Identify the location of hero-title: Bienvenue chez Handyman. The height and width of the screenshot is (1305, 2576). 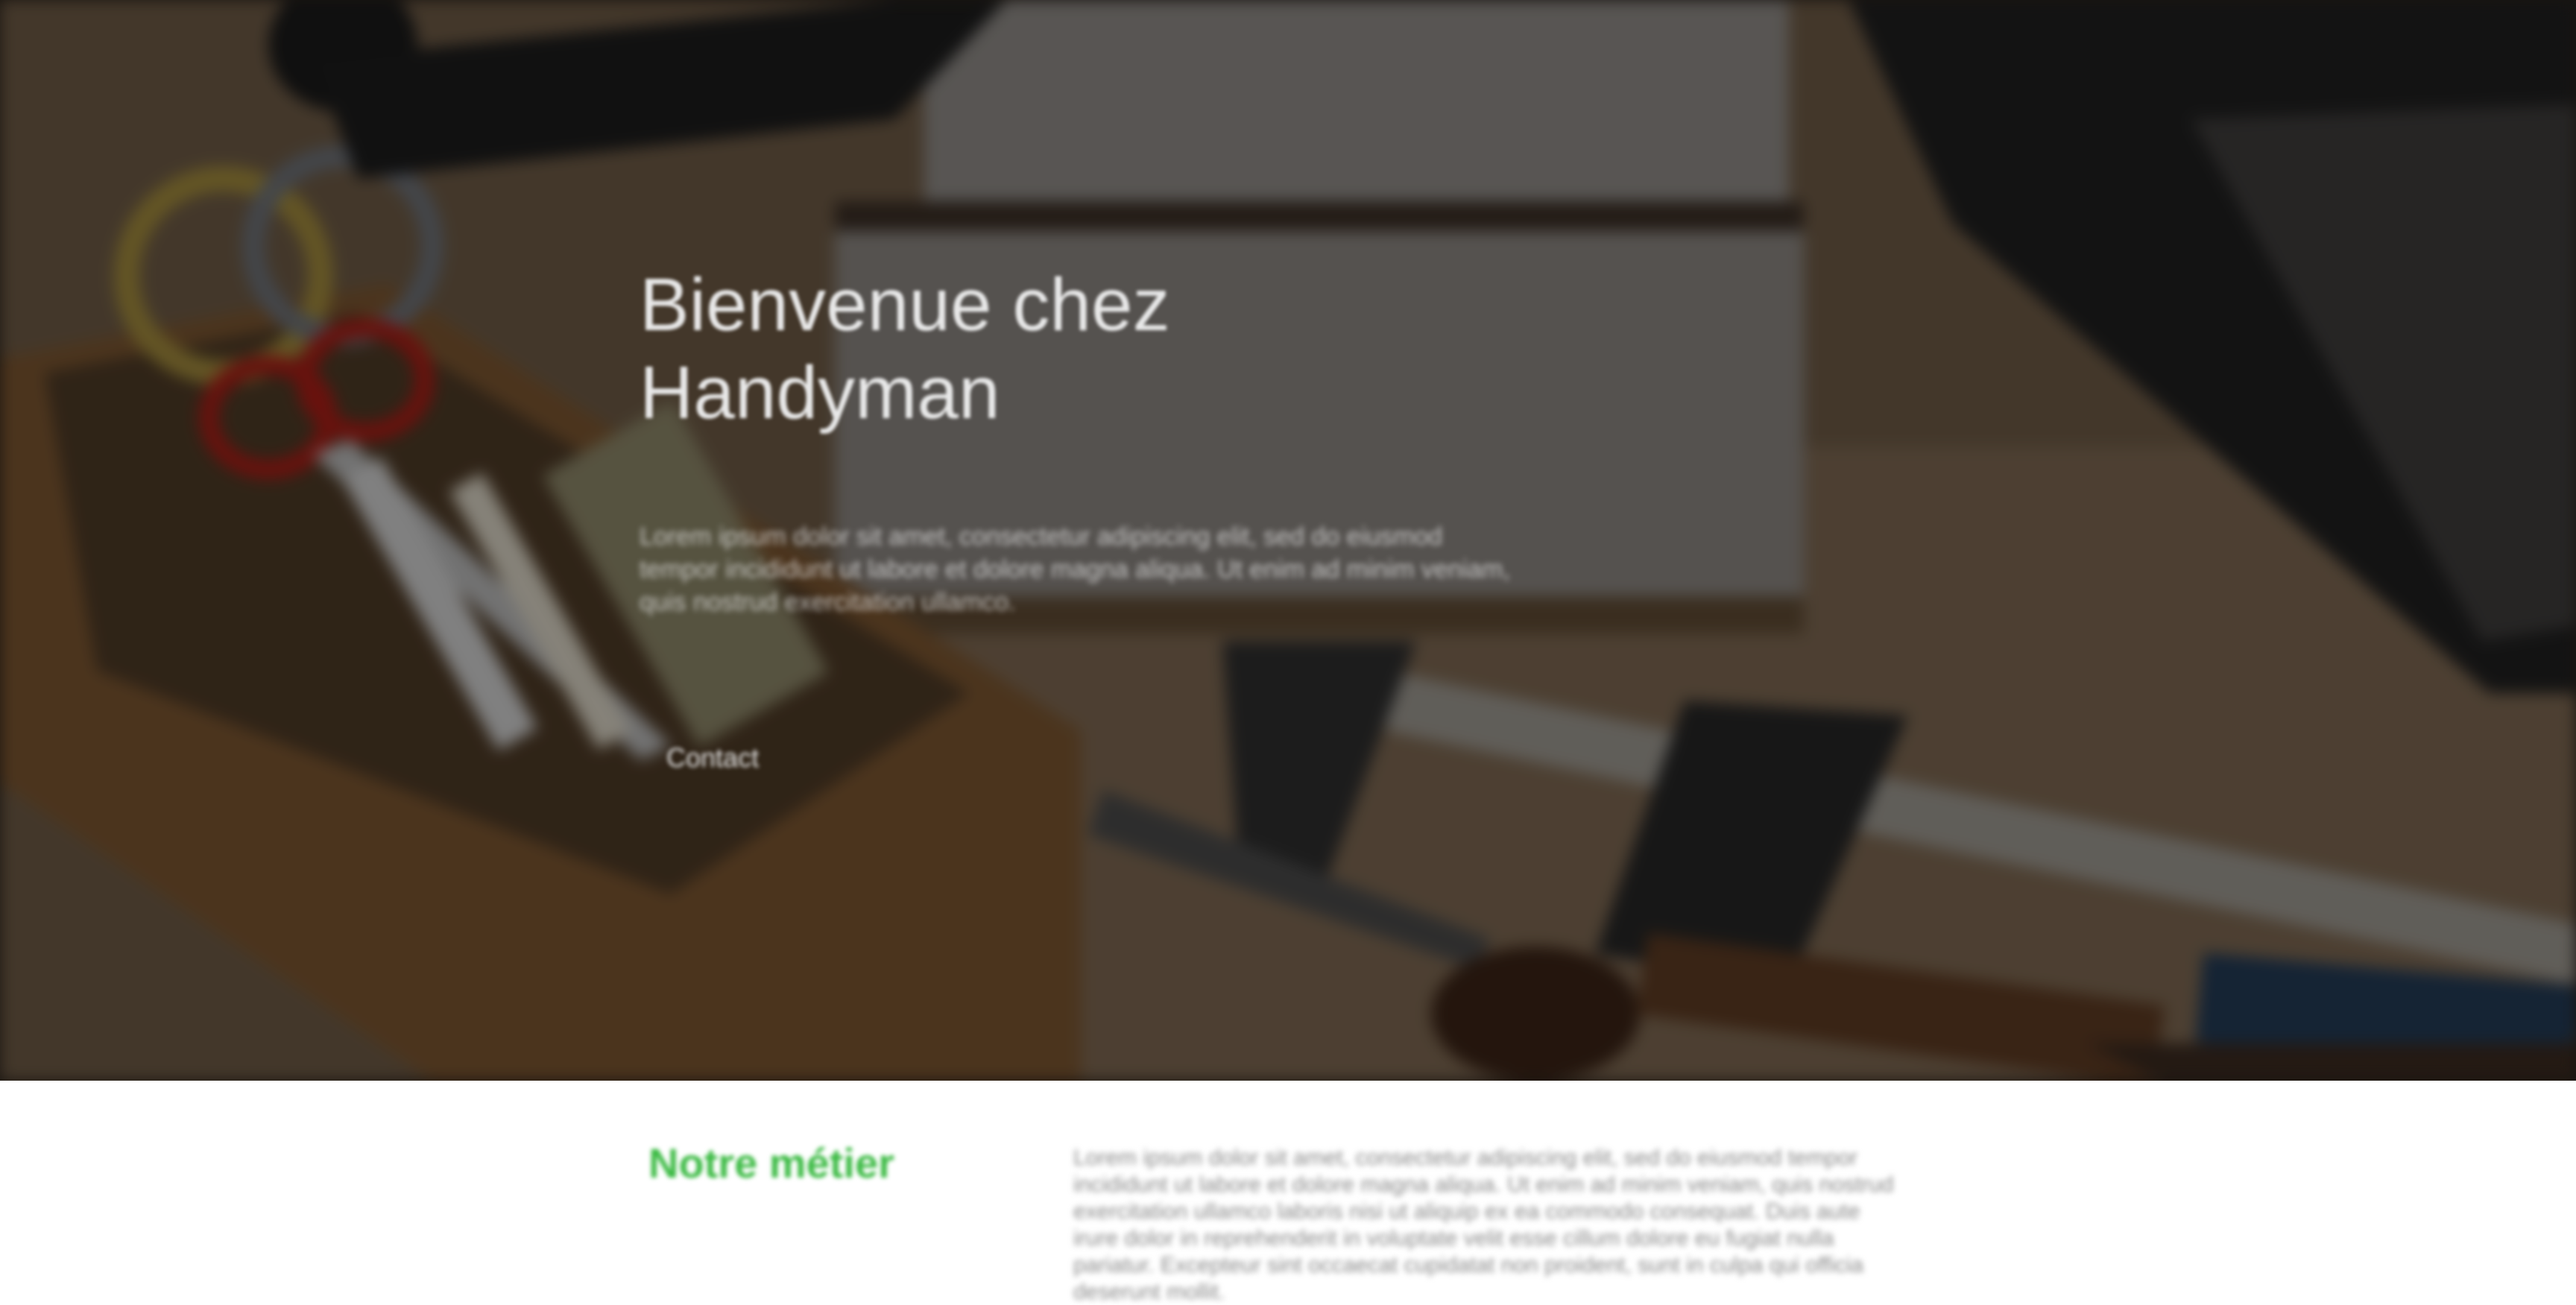
(905, 349).